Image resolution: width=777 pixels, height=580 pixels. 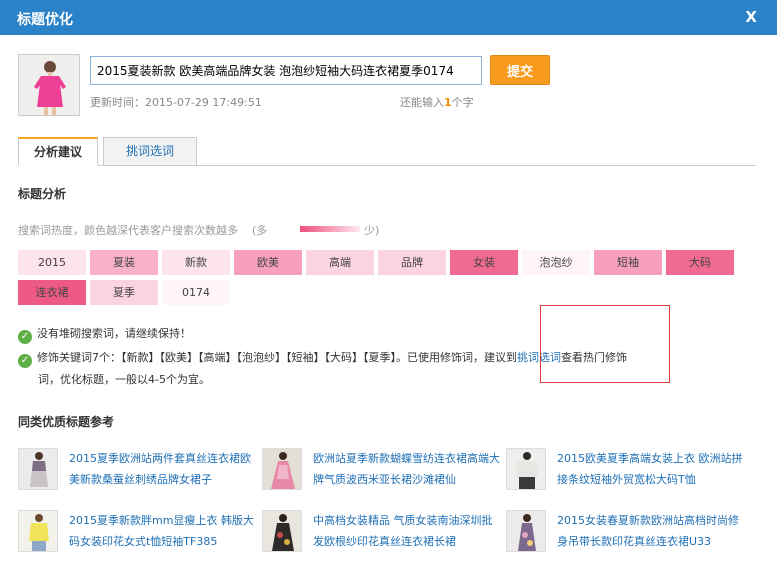 I want to click on title-input, so click(x=286, y=70).